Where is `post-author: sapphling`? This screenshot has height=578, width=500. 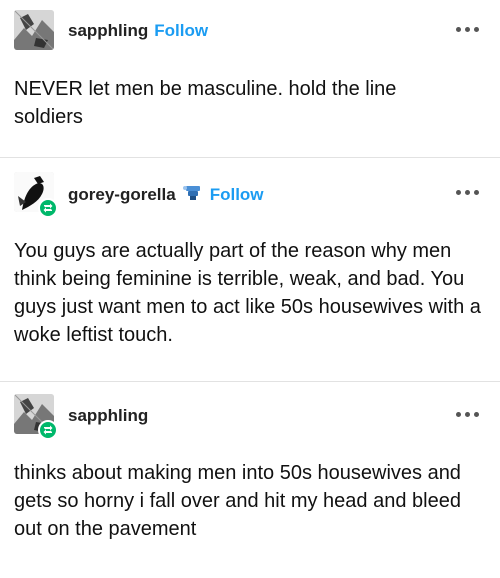 post-author: sapphling is located at coordinates (108, 416).